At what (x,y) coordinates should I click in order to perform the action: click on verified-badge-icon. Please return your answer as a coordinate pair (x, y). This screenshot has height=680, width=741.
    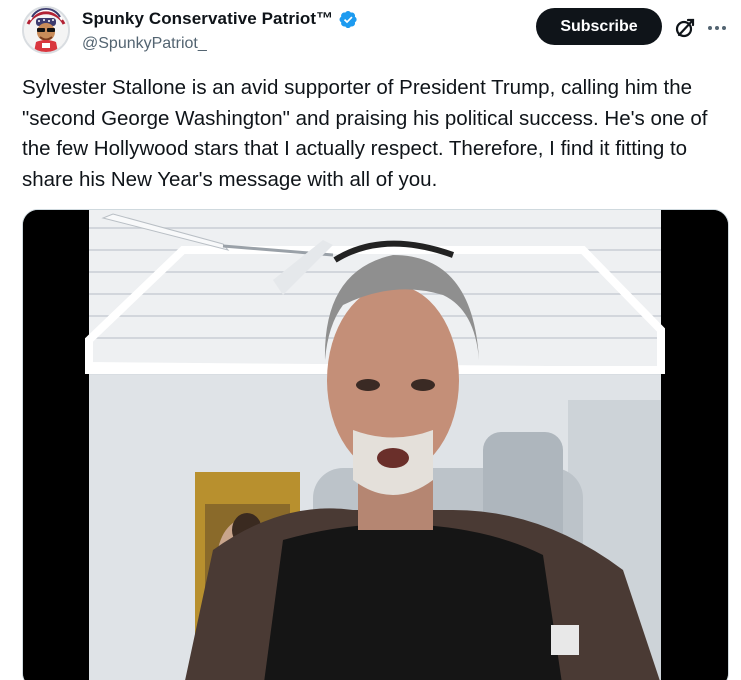
    Looking at the image, I should click on (348, 19).